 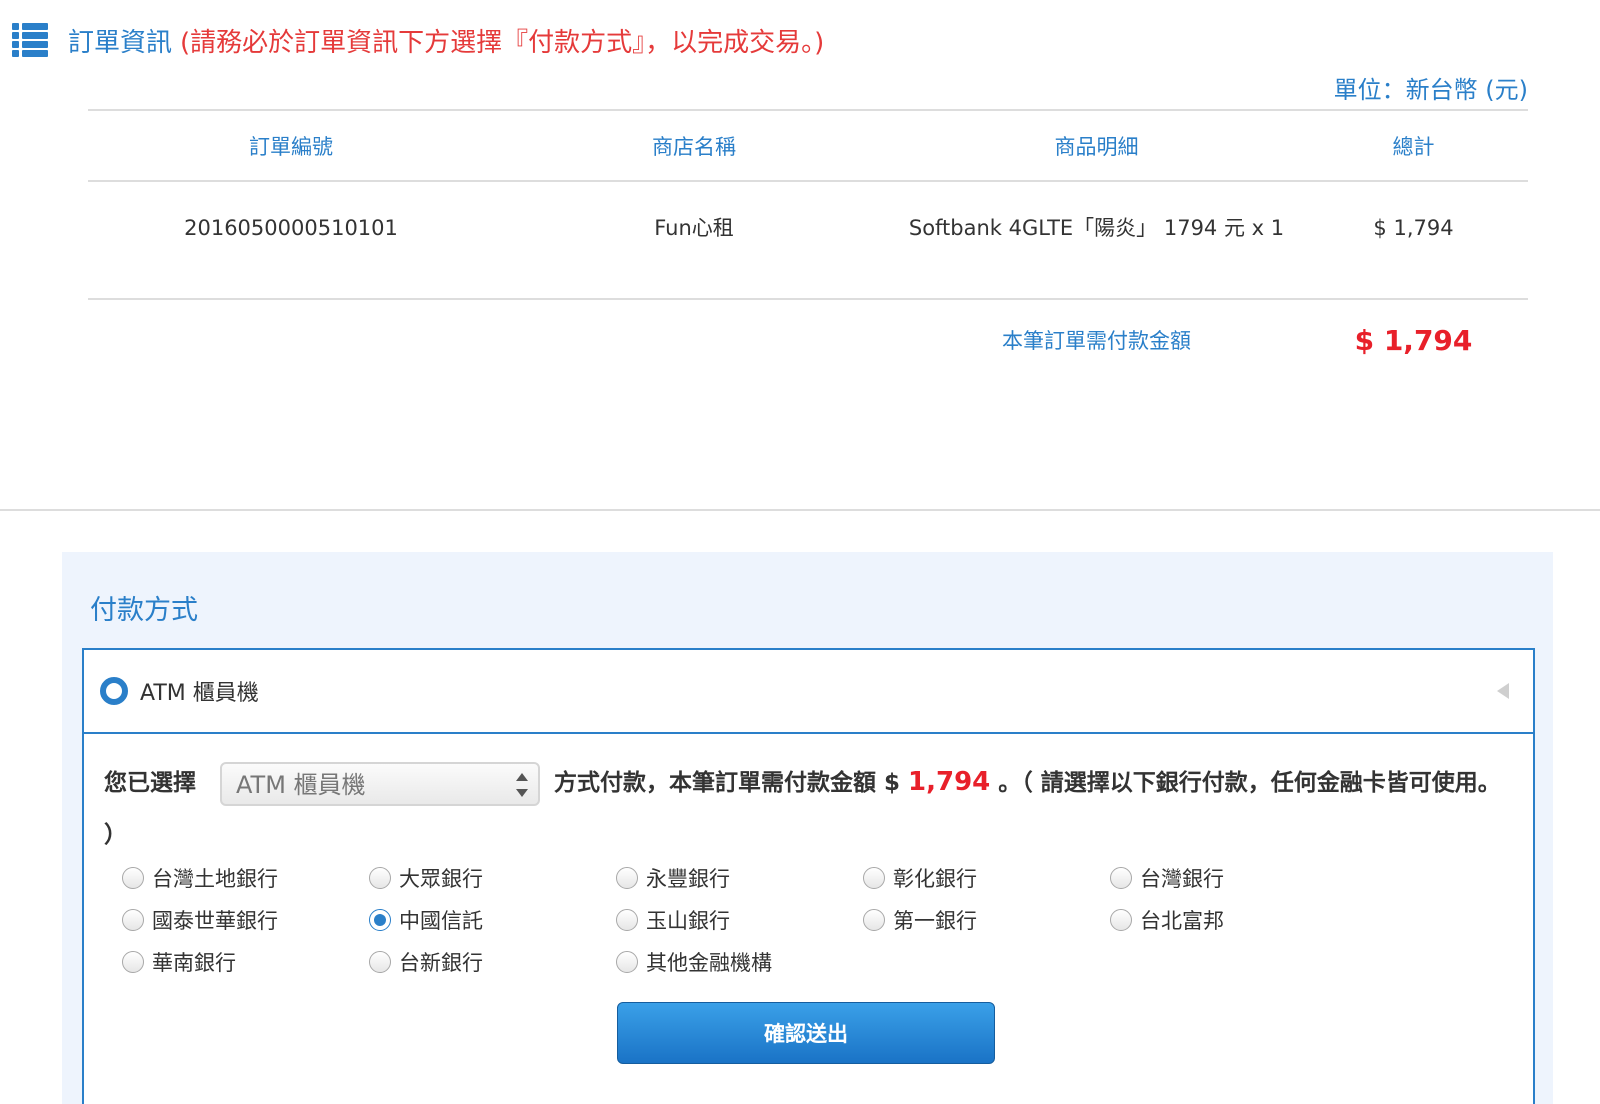 I want to click on payment-method-select: ATM 櫃員機, so click(x=380, y=783).